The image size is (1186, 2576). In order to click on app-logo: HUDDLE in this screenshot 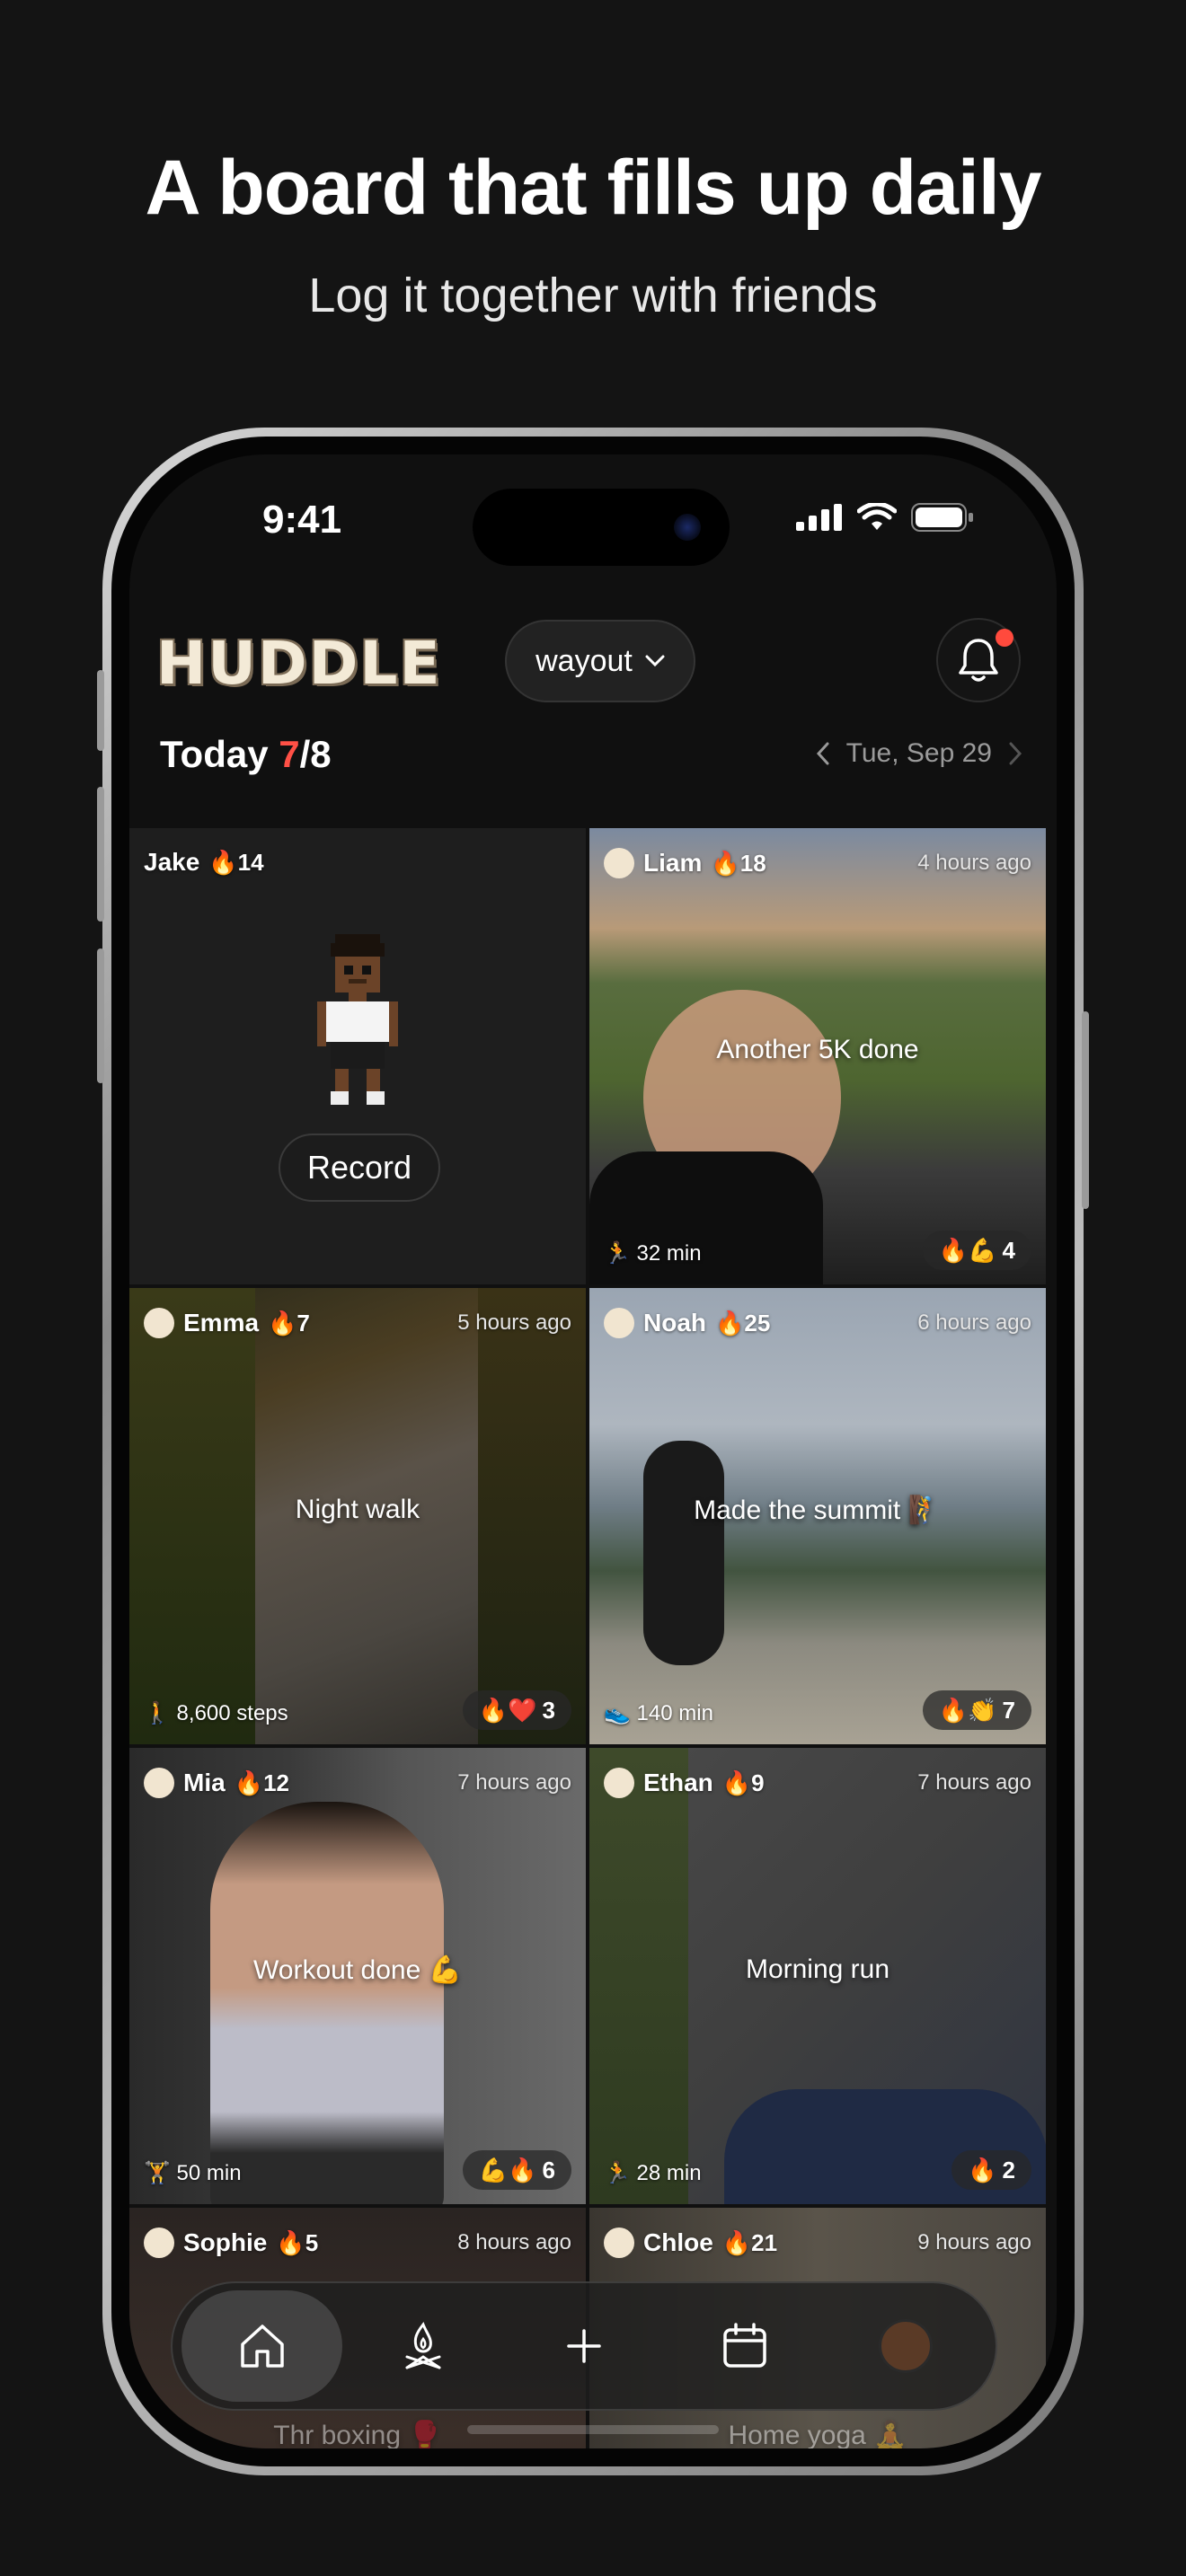, I will do `click(299, 663)`.